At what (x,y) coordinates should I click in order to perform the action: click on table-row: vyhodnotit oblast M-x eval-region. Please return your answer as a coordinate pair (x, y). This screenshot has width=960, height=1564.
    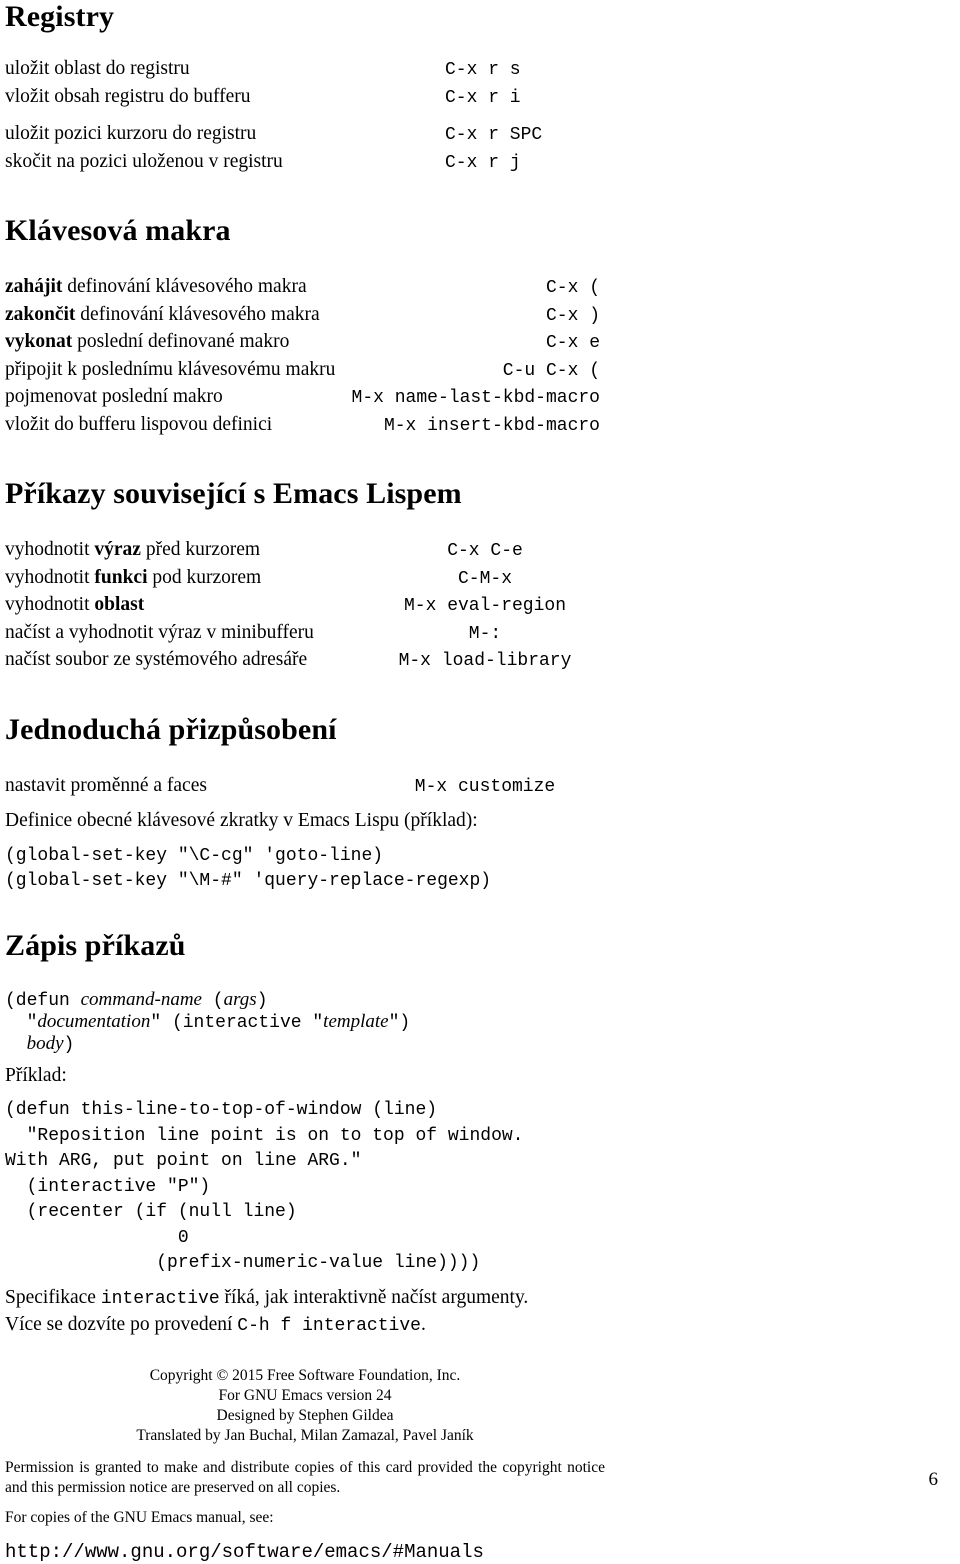
    Looking at the image, I should click on (305, 606).